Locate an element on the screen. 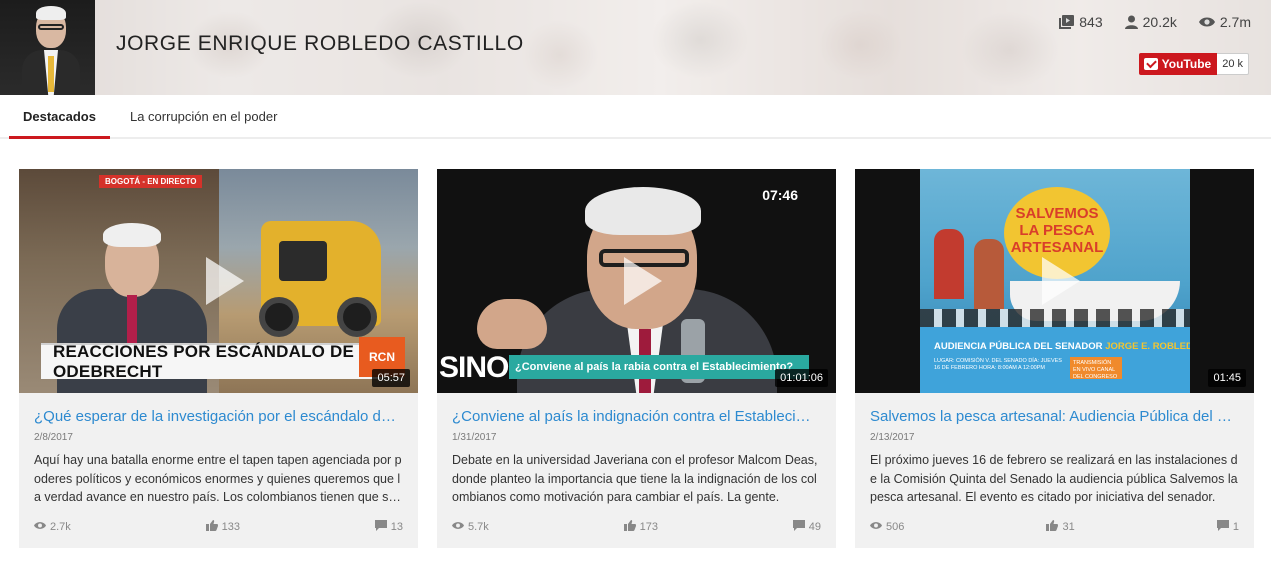 The image size is (1271, 566). like-count: 133 is located at coordinates (230, 527).